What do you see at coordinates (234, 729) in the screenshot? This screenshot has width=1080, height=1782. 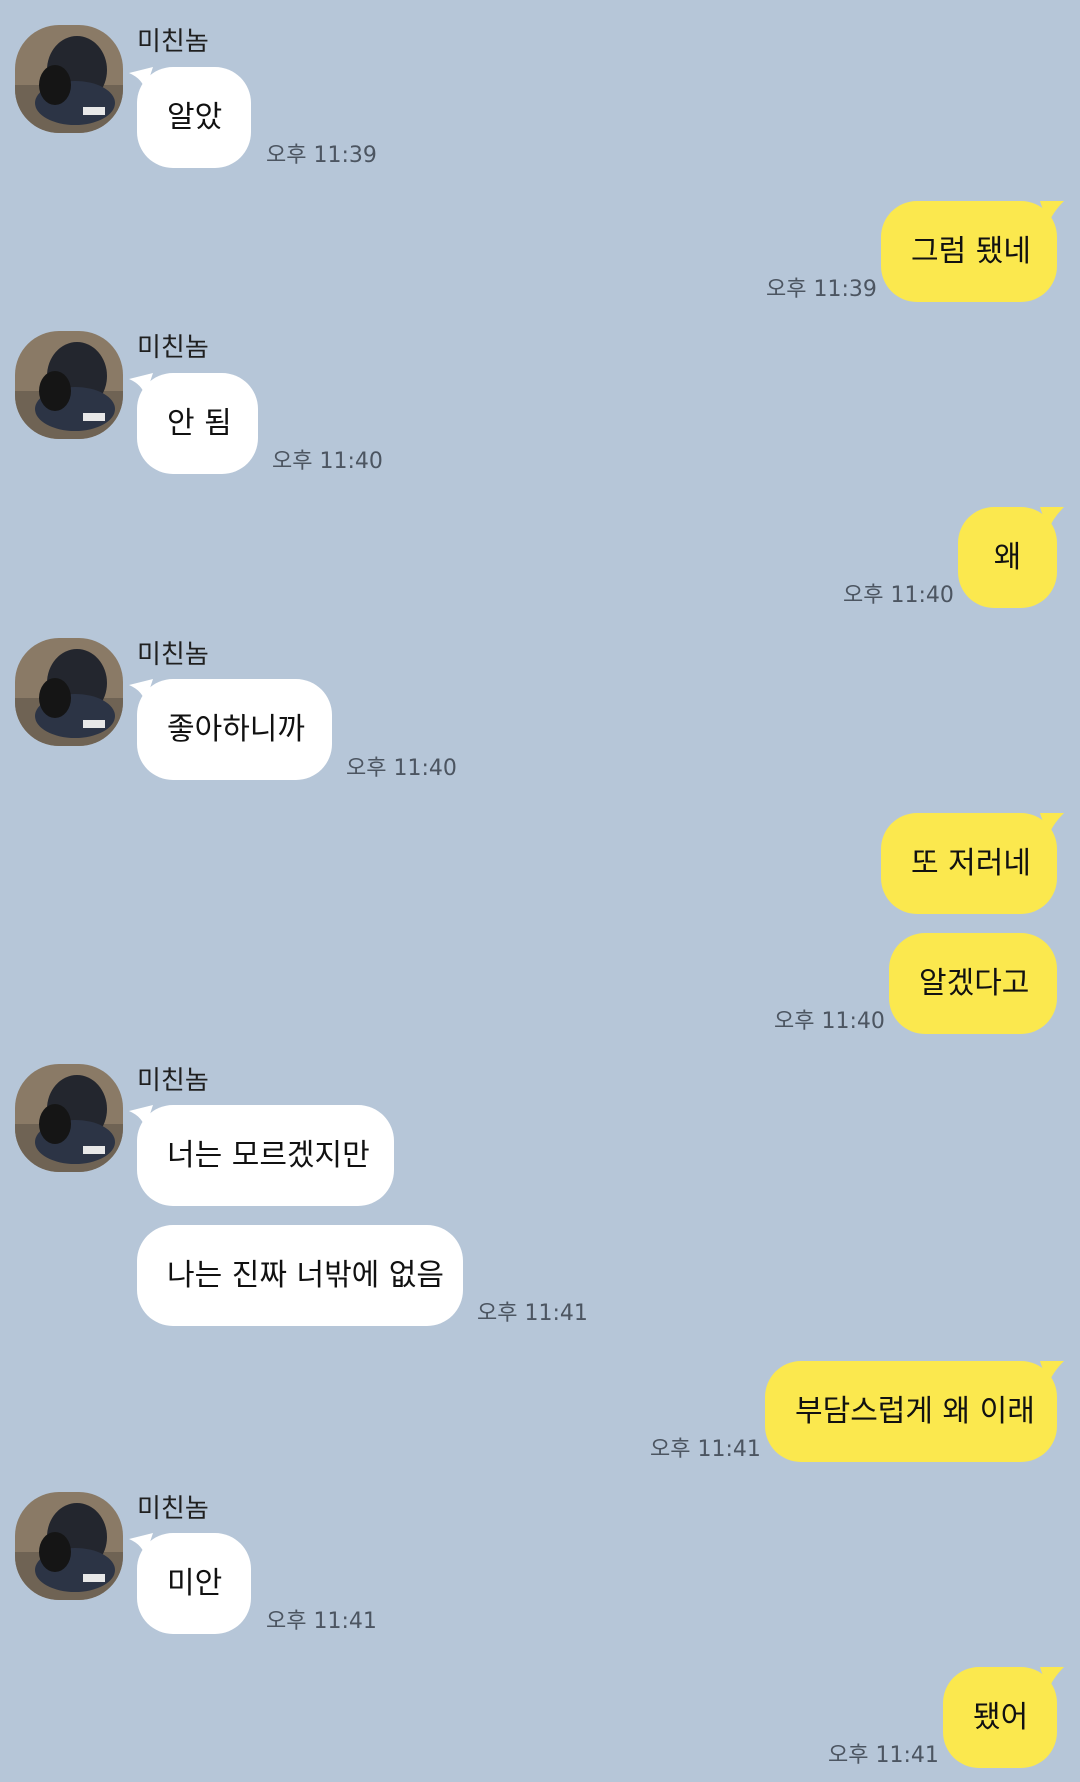 I see `message-bubble-incoming: 좋아하니까` at bounding box center [234, 729].